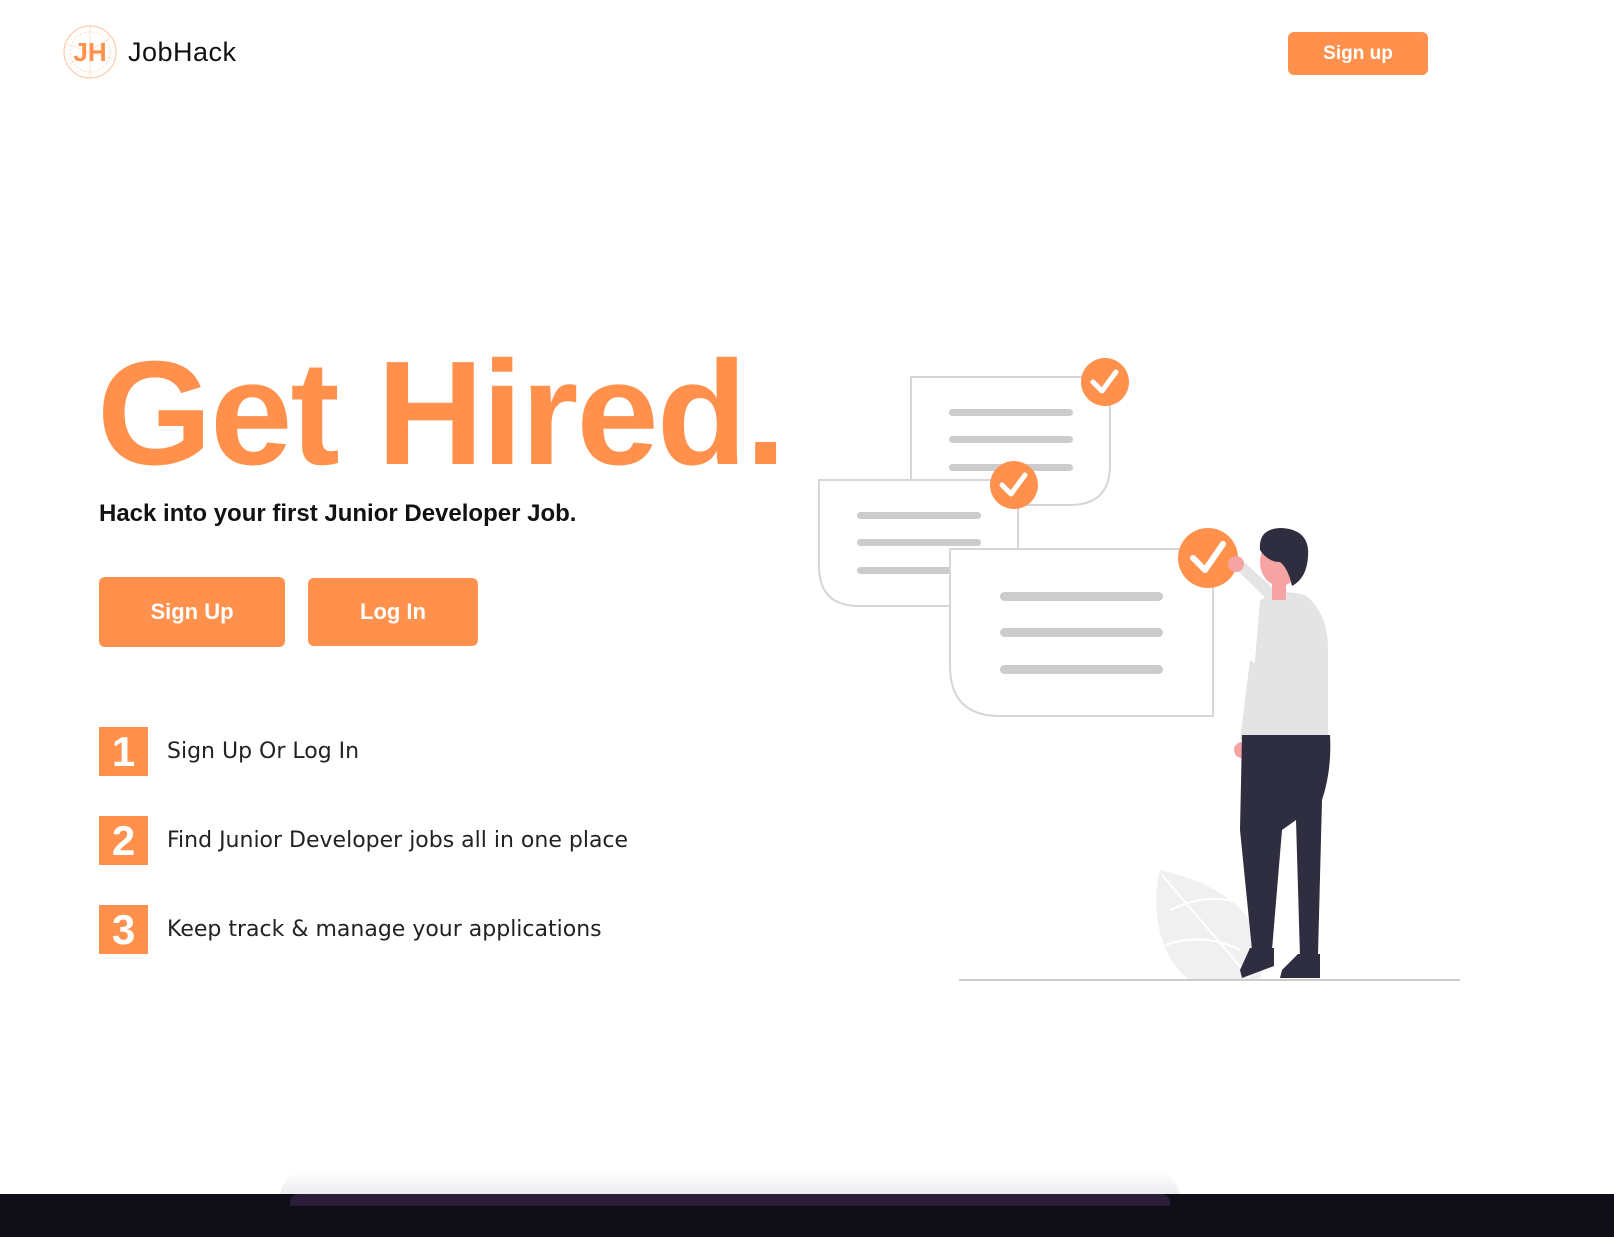 The width and height of the screenshot is (1614, 1237). I want to click on jobhack-logo-icon: JH, so click(90, 52).